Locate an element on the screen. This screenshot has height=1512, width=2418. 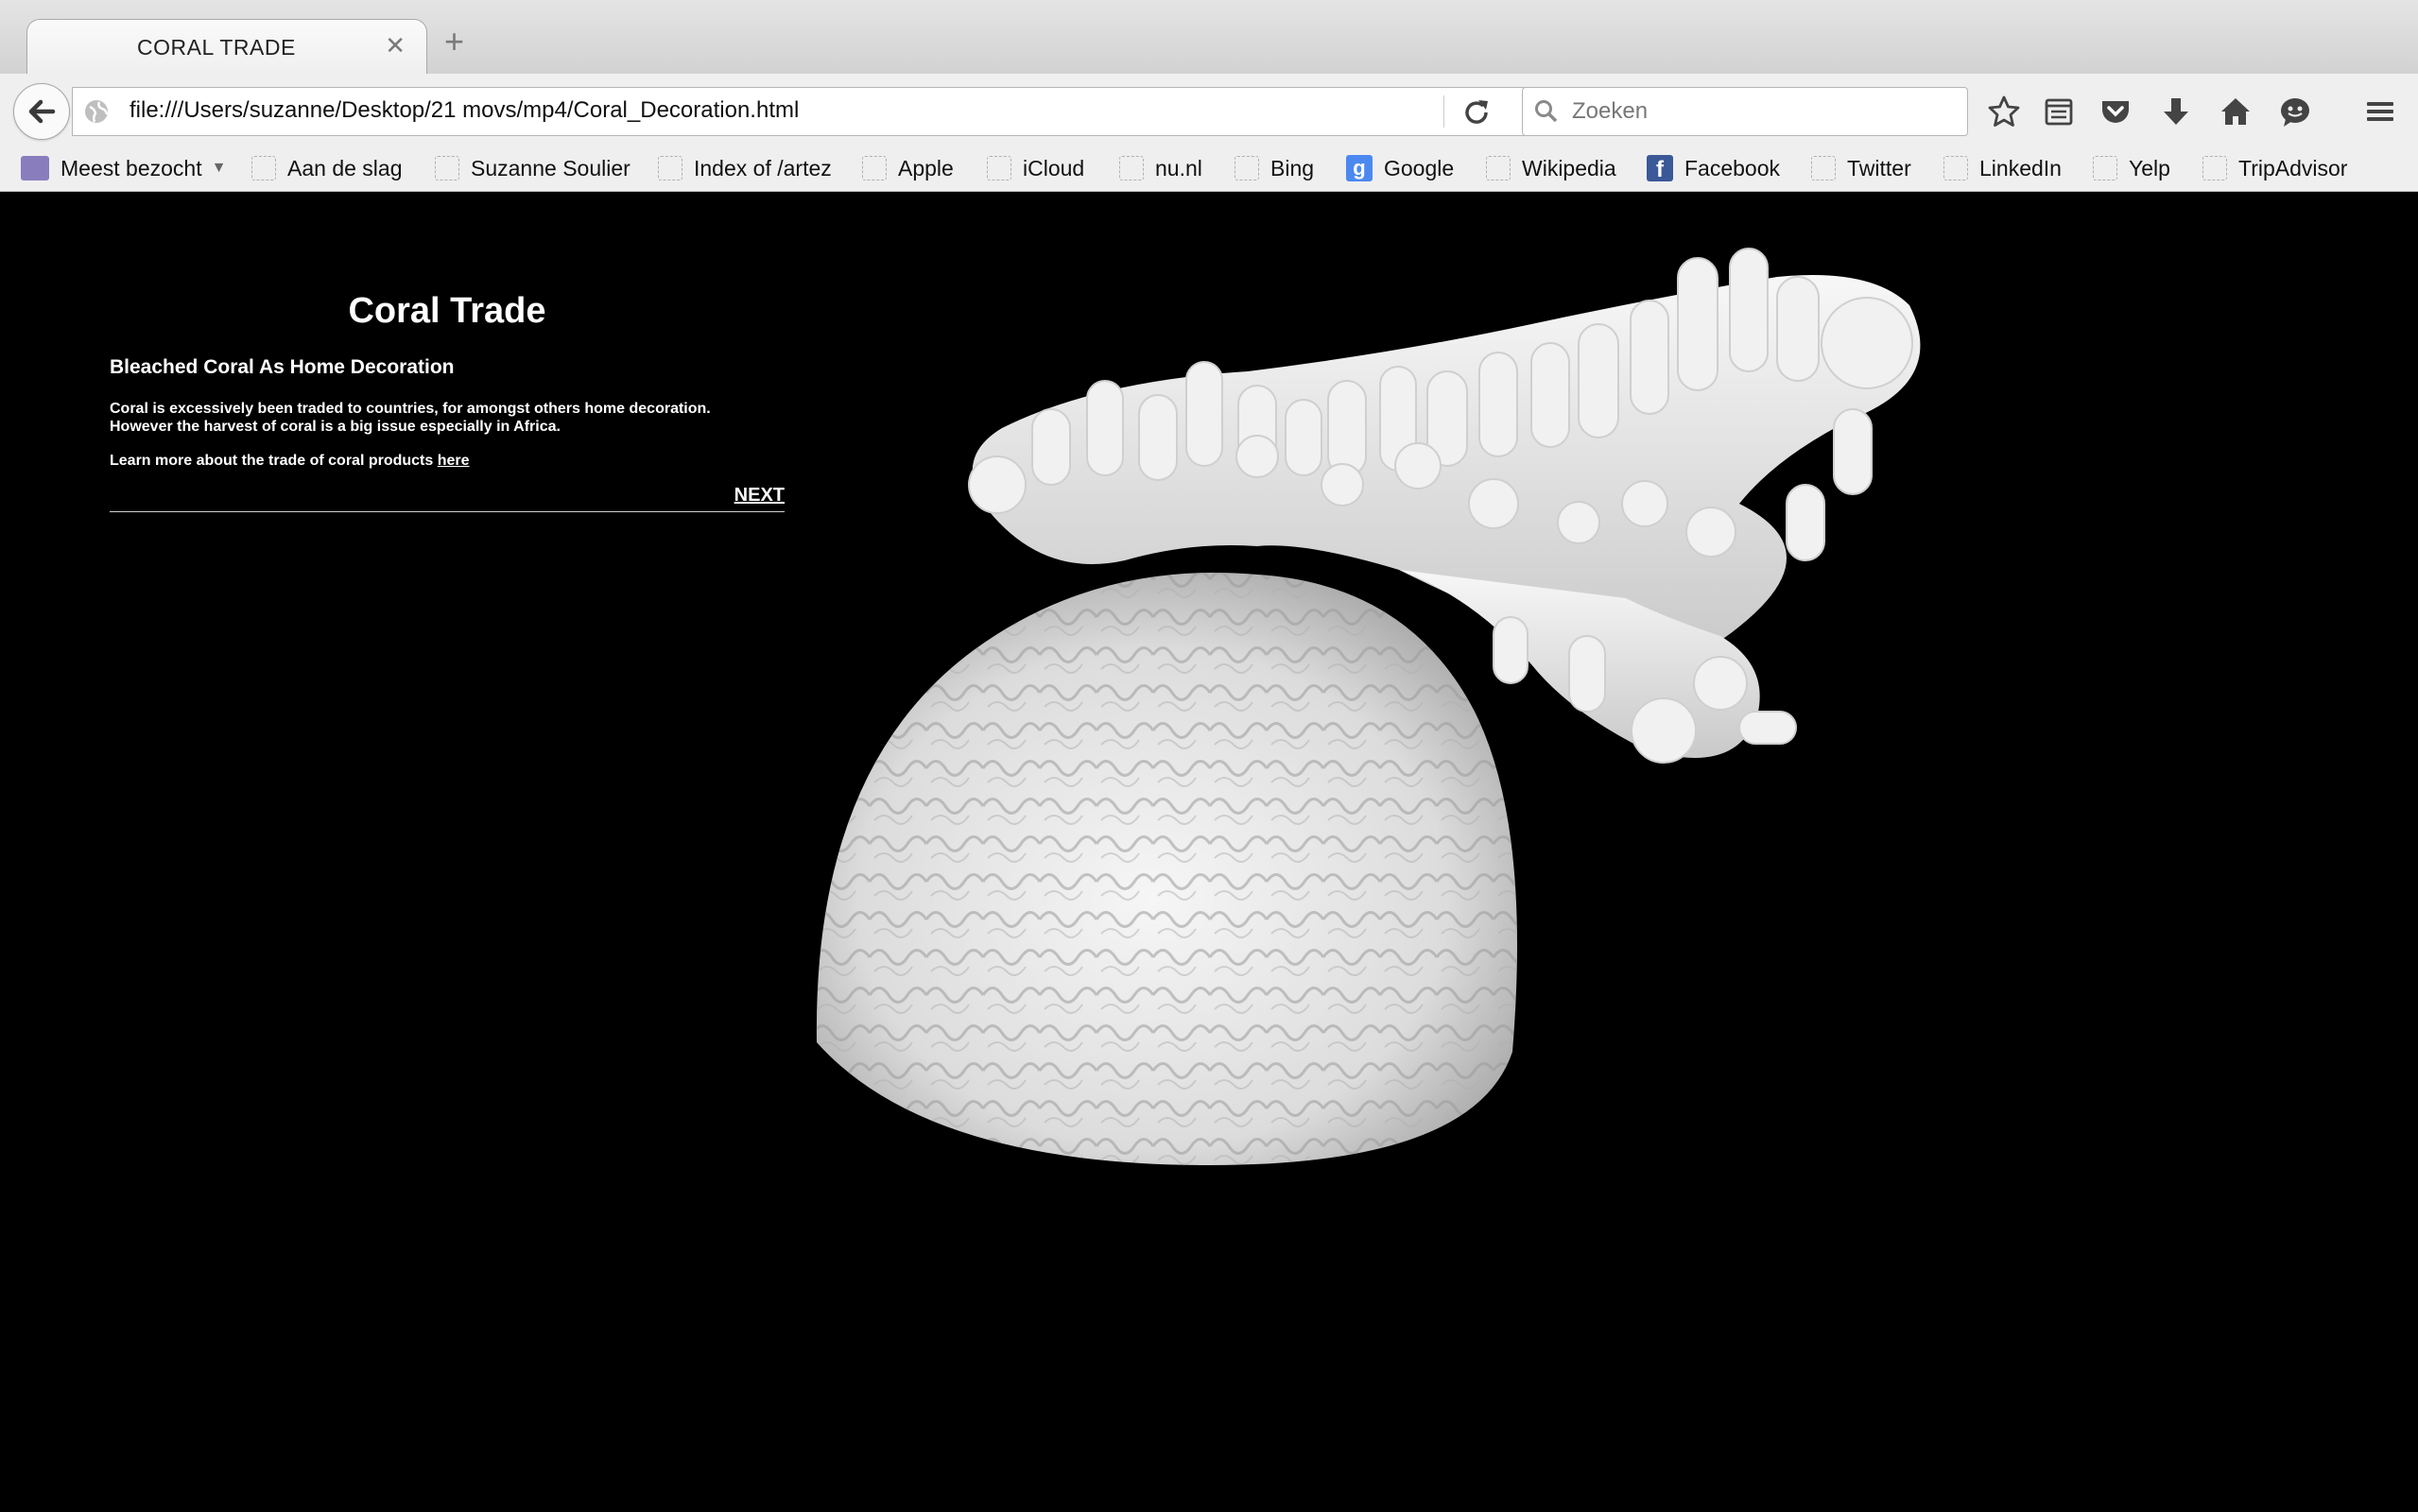
page-title: Coral Trade is located at coordinates (447, 311).